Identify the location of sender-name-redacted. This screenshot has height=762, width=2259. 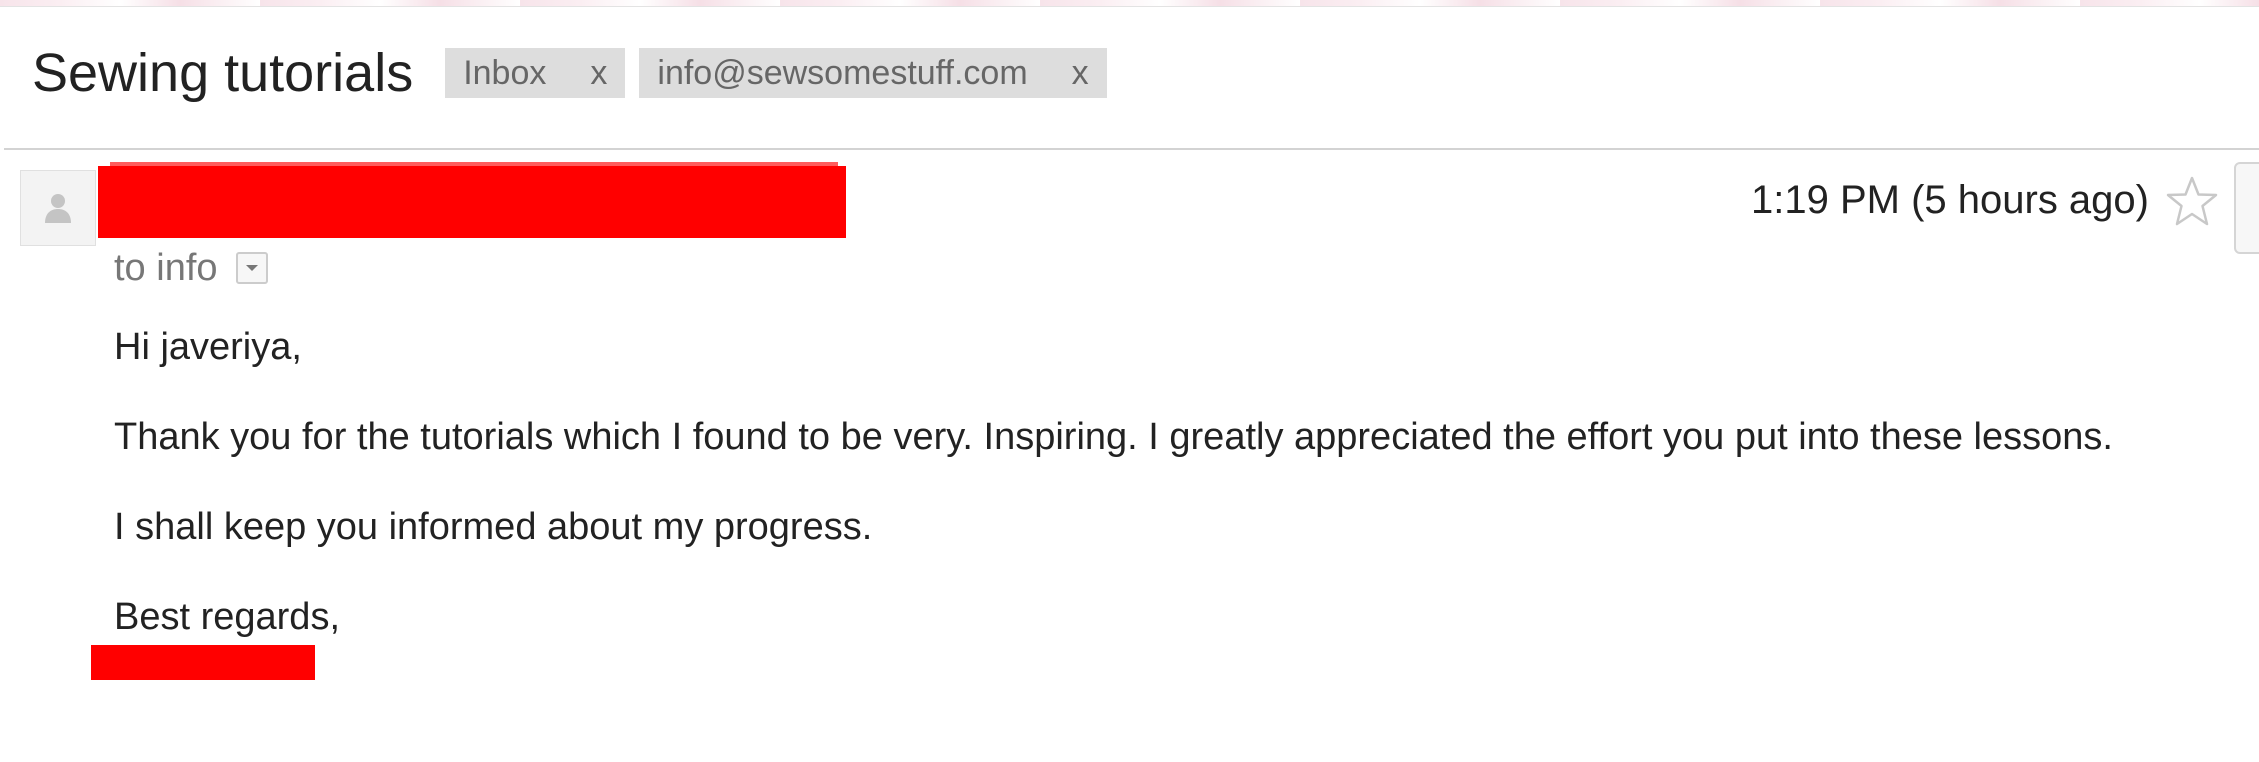
(472, 202).